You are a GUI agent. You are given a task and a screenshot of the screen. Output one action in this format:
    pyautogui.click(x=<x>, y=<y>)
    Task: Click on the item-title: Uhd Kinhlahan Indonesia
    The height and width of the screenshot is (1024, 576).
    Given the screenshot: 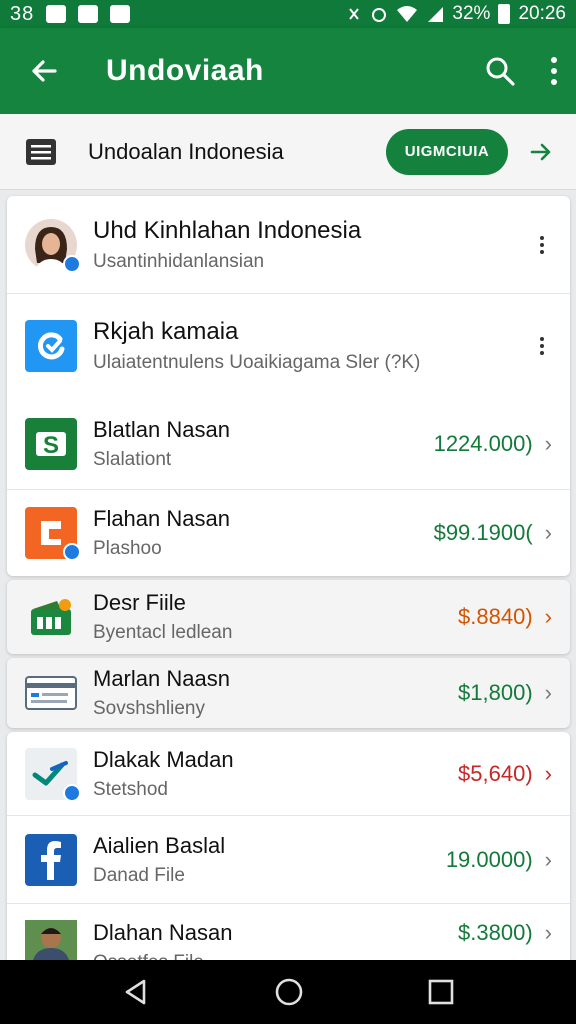 What is the action you would take?
    pyautogui.click(x=227, y=230)
    